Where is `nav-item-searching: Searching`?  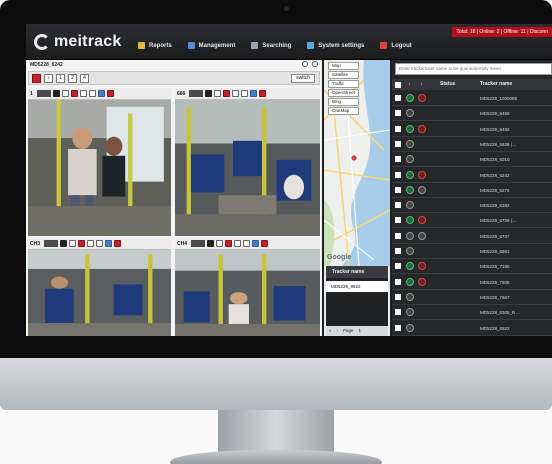 nav-item-searching: Searching is located at coordinates (271, 45).